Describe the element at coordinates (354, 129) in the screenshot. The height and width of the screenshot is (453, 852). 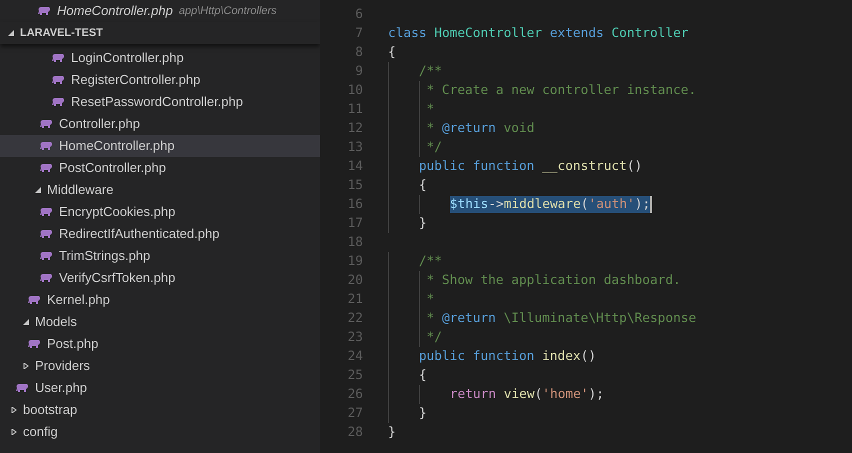
I see `line-number: 12` at that location.